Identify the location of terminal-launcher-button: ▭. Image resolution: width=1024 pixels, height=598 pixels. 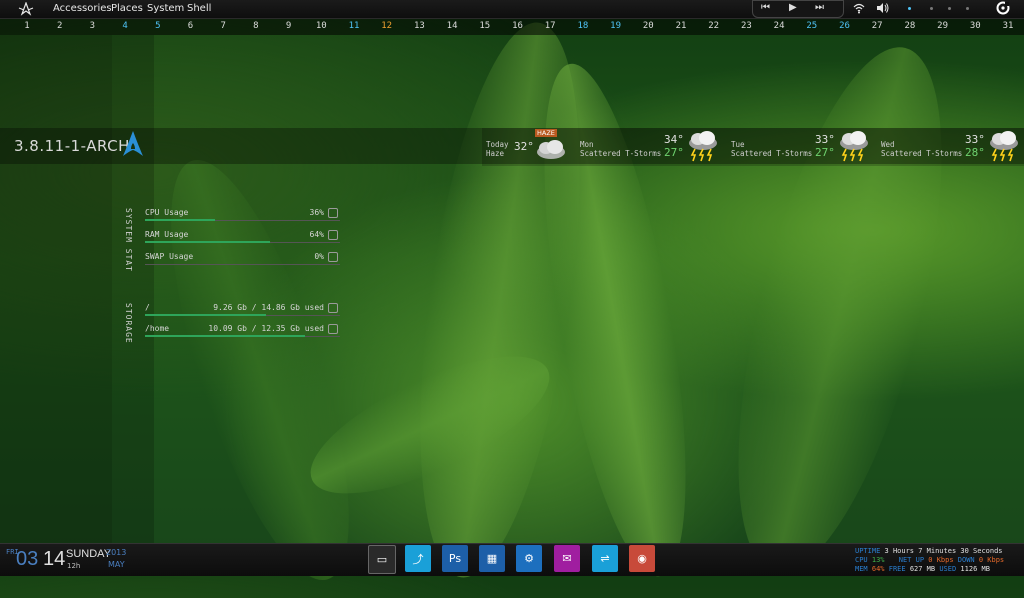
(382, 559).